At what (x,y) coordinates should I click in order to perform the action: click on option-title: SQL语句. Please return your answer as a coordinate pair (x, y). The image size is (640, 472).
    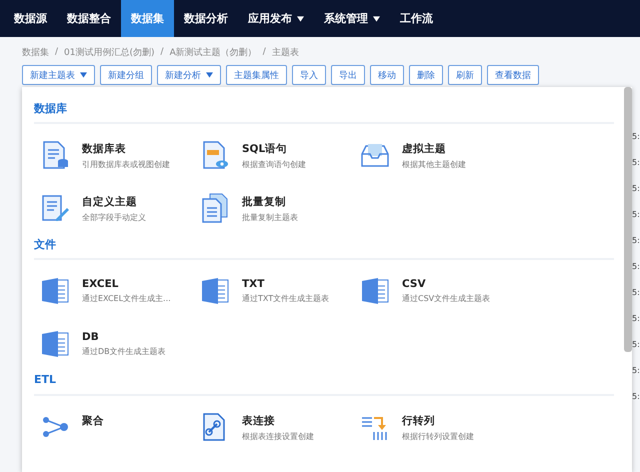
    Looking at the image, I should click on (274, 149).